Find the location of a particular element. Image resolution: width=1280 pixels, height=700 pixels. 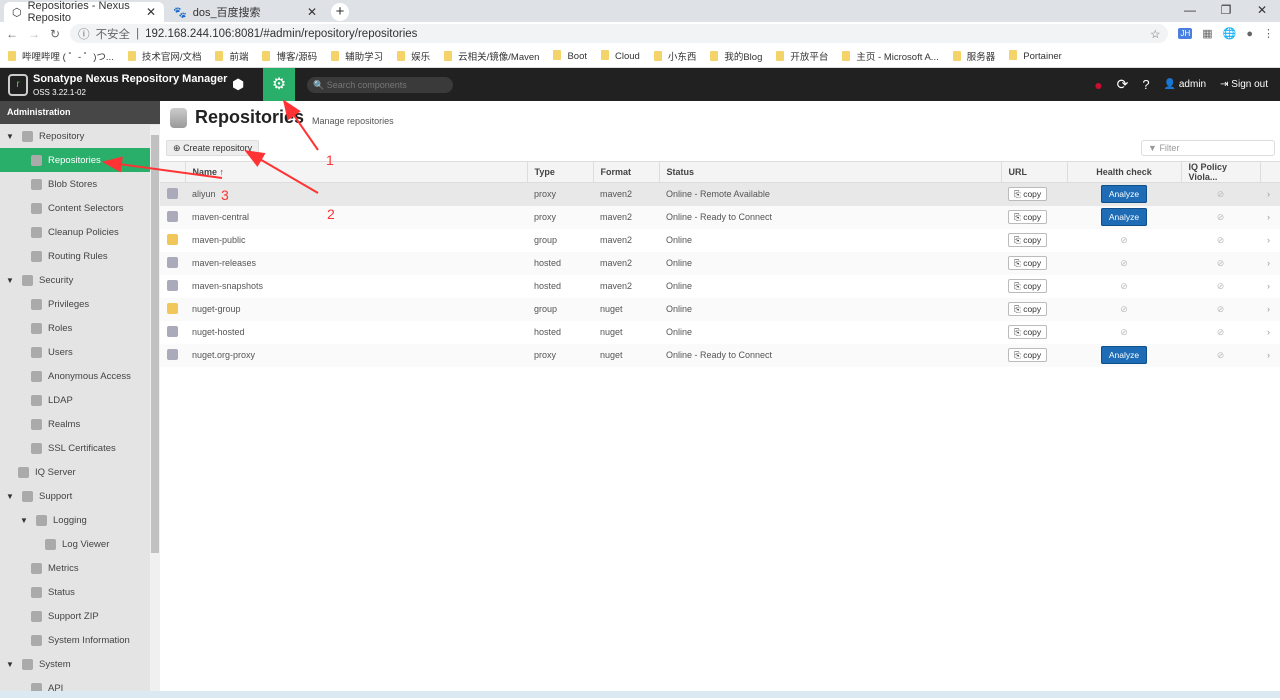

bookmark-item: 博客/源码 is located at coordinates (289, 56).